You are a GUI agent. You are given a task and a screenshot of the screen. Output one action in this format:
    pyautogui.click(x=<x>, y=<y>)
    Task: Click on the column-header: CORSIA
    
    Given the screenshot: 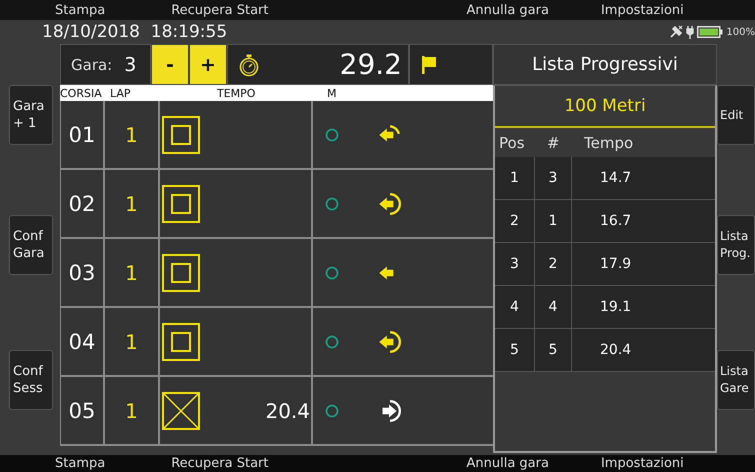 What is the action you would take?
    pyautogui.click(x=81, y=93)
    